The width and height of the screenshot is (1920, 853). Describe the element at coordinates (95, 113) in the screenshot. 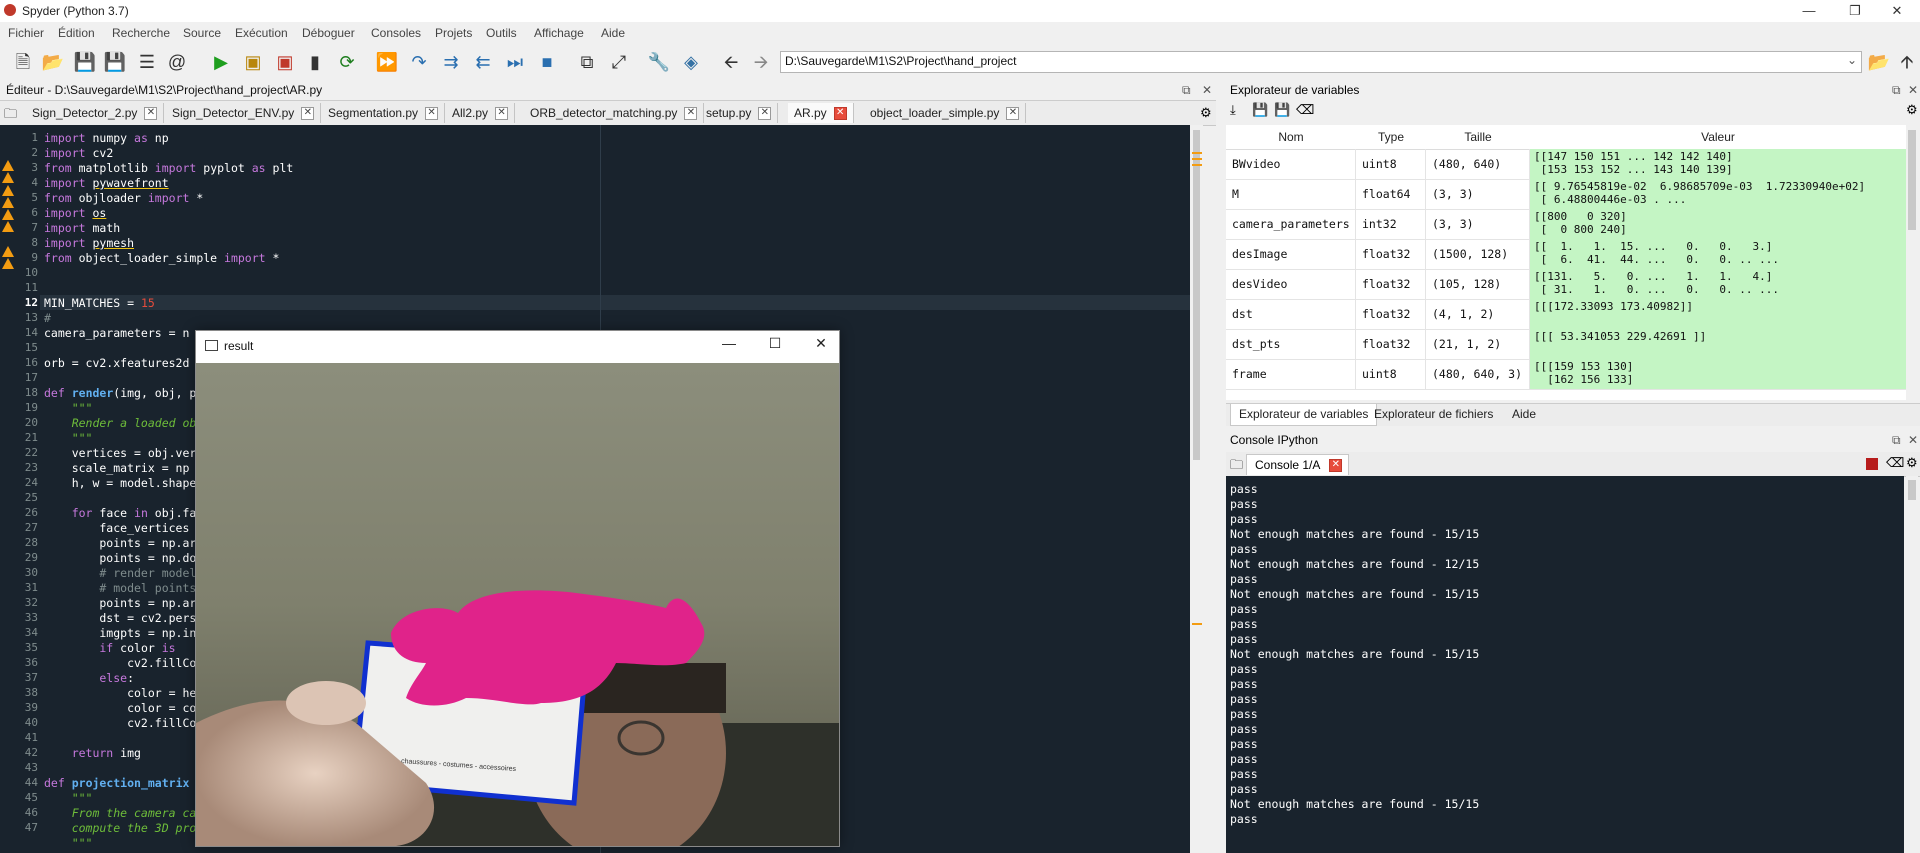

I see `tab-sign-detector-2: Sign_Detector_2.py ✕` at that location.